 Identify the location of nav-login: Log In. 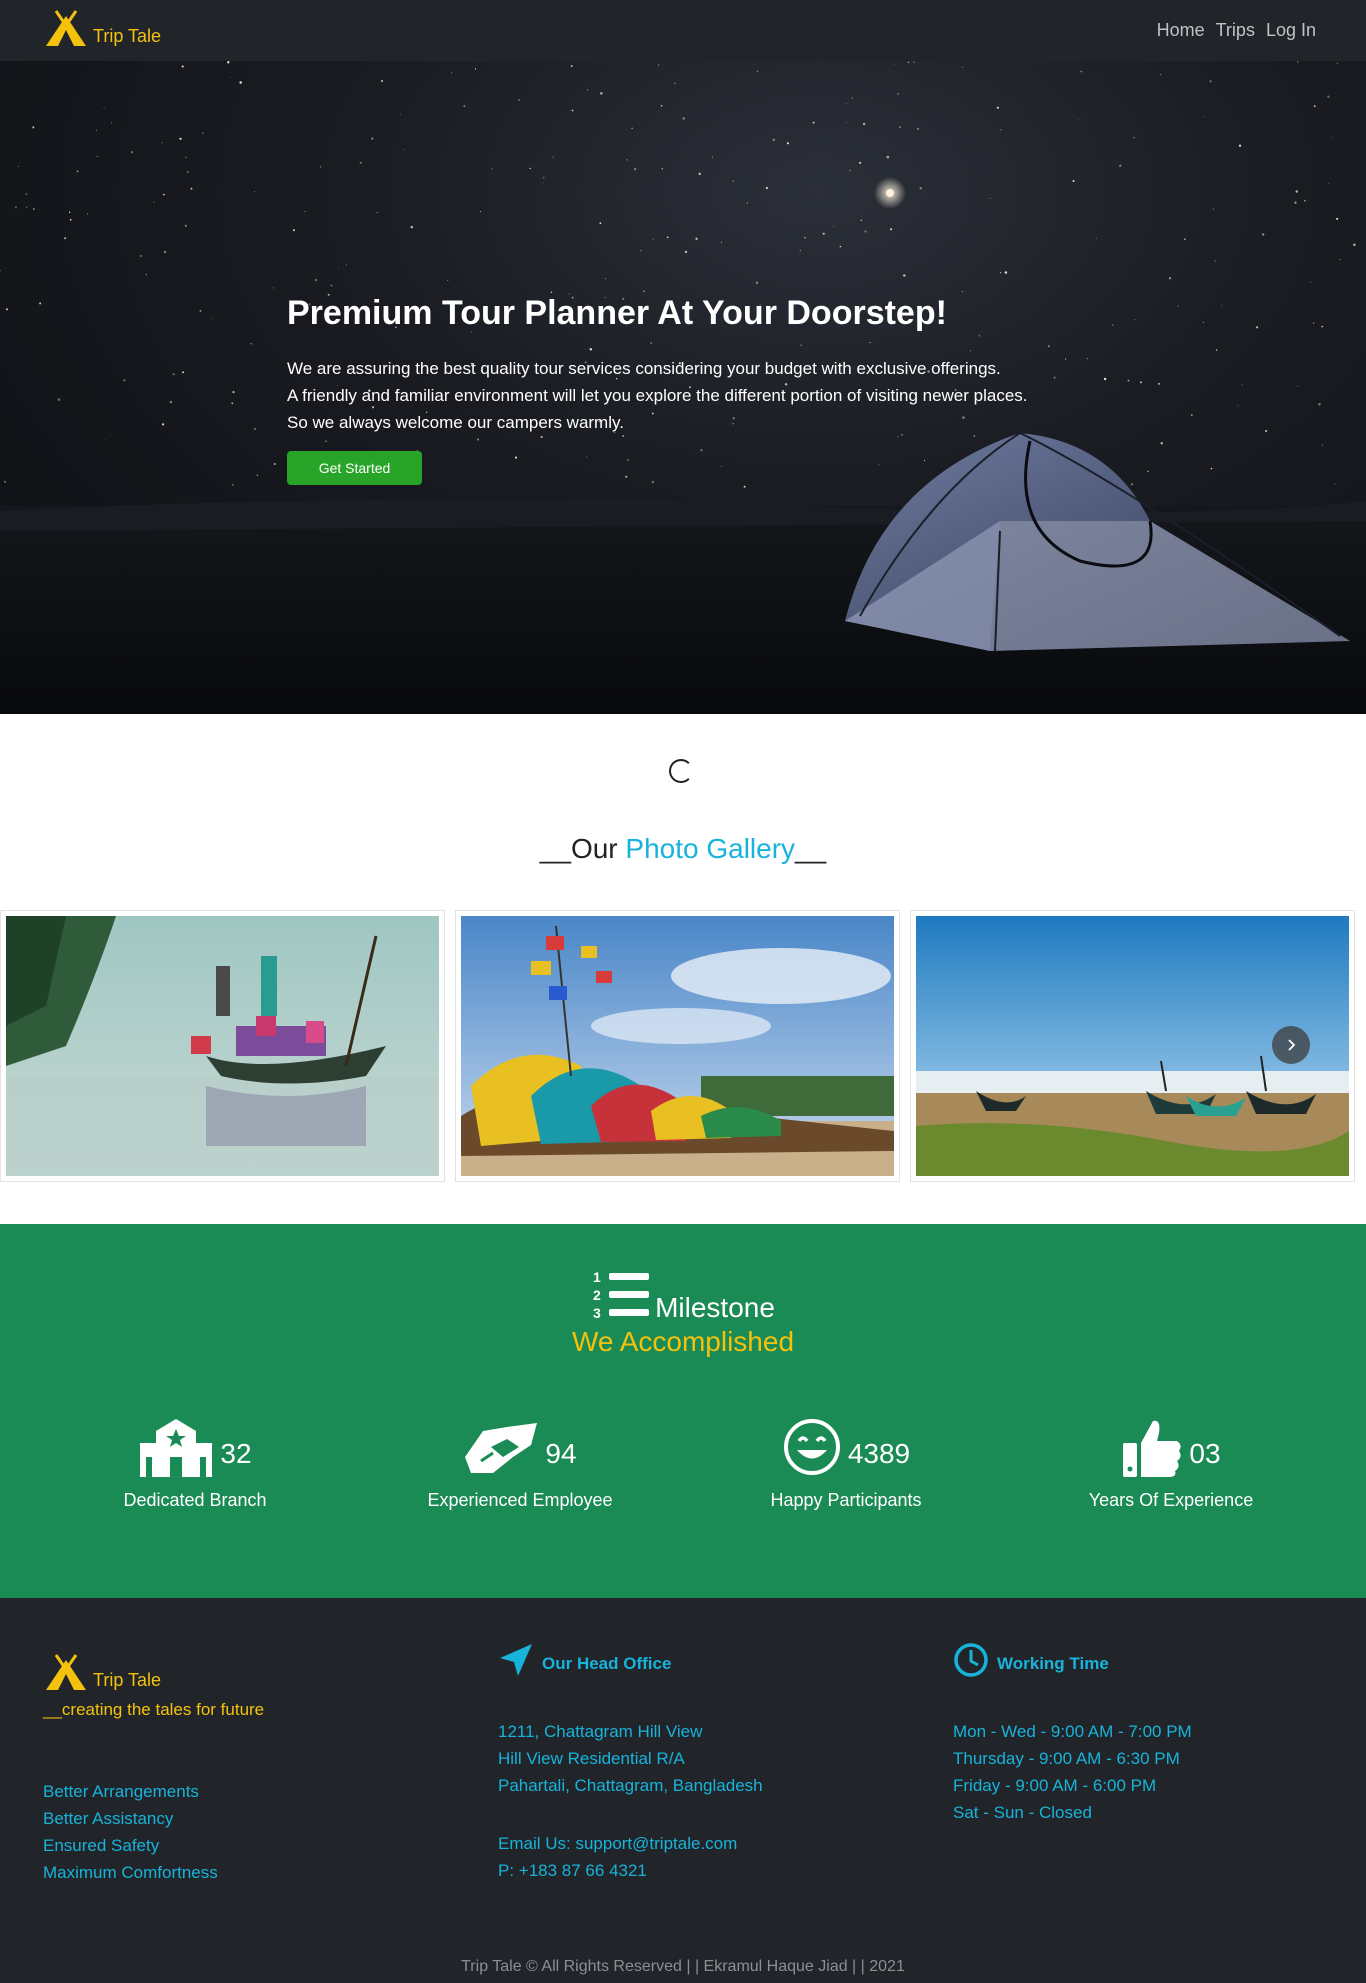
(1291, 30).